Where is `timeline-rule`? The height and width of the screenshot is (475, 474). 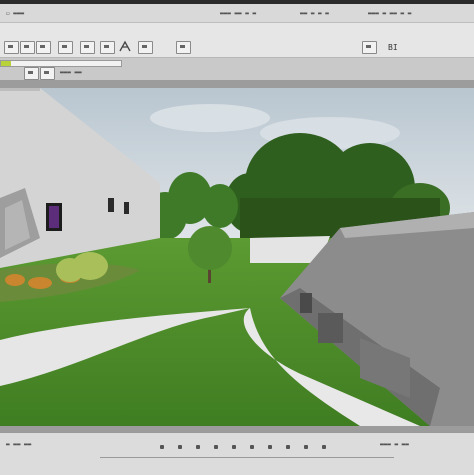 timeline-rule is located at coordinates (247, 457).